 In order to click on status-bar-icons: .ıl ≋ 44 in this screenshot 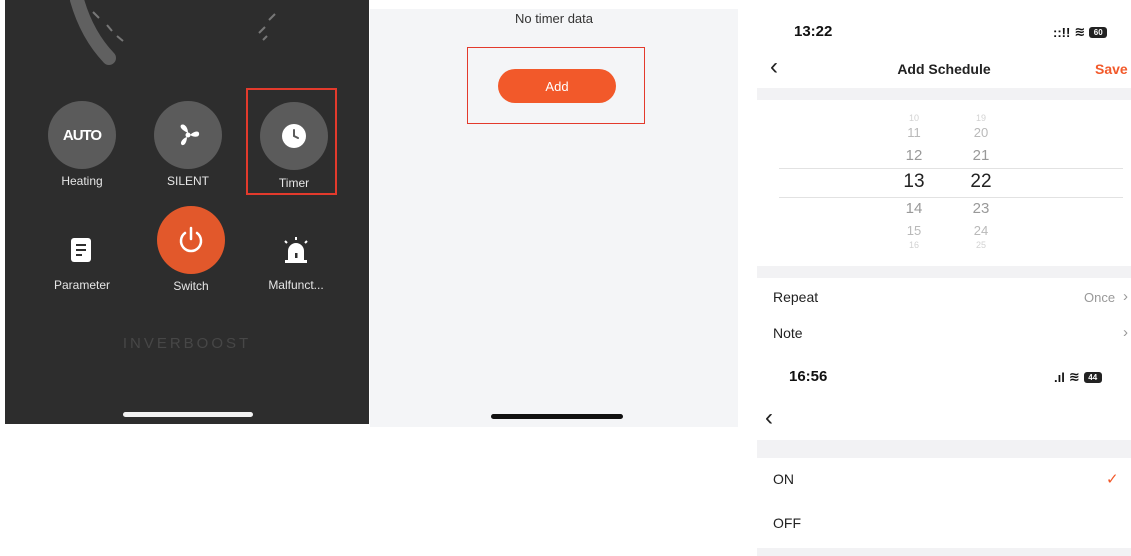, I will do `click(1078, 377)`.